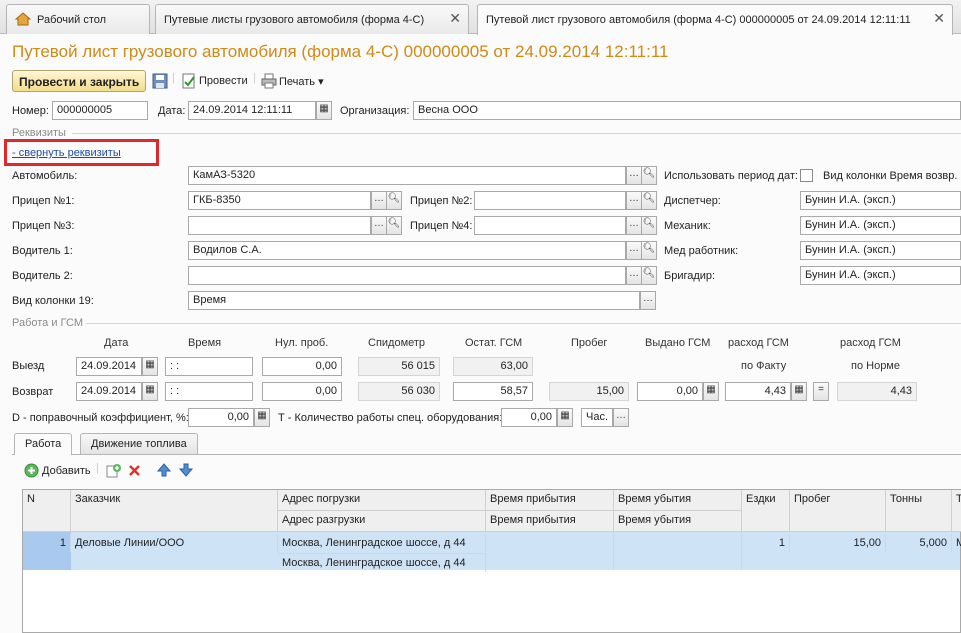 The width and height of the screenshot is (961, 633). Describe the element at coordinates (407, 275) in the screenshot. I see `driver2-field` at that location.